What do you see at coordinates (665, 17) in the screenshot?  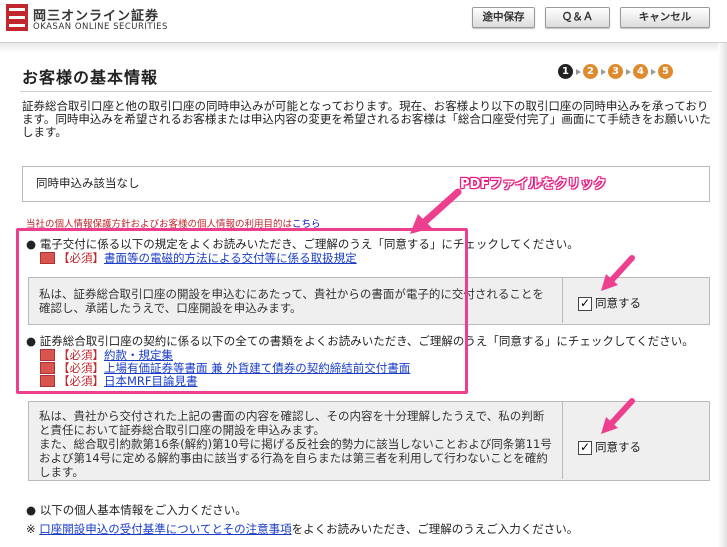 I see `cancel-button: キャンセル` at bounding box center [665, 17].